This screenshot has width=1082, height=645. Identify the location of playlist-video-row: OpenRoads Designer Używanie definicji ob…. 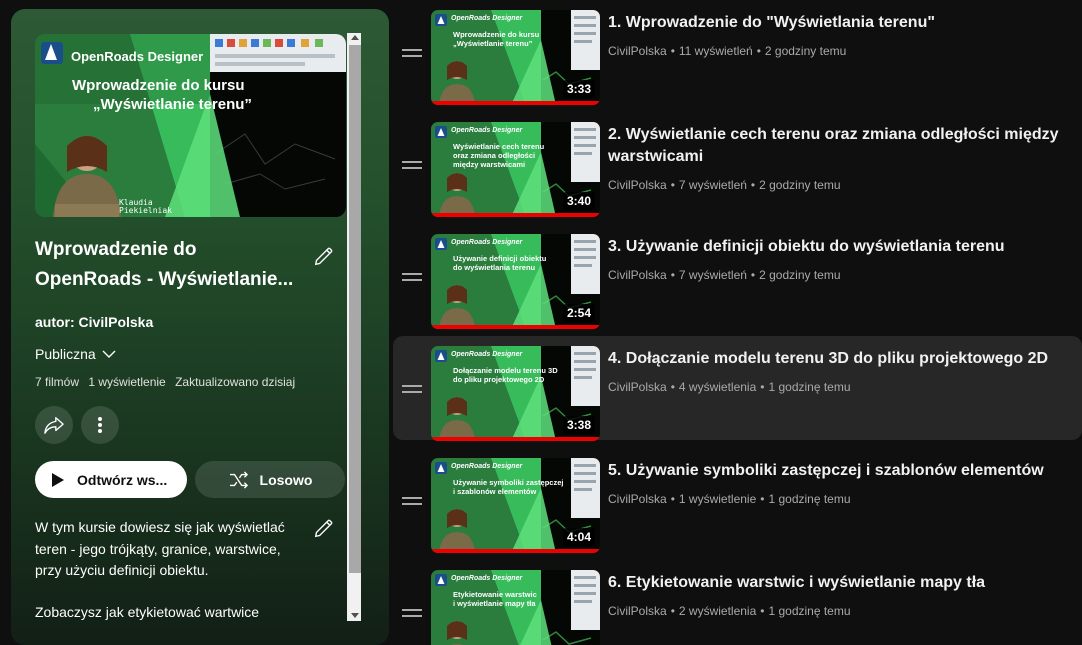
(737, 276).